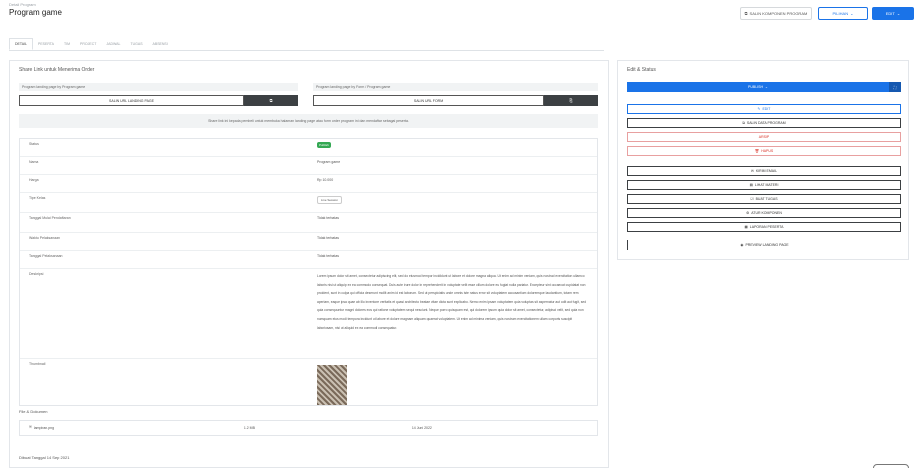  I want to click on share-landing-label: Program landing page by Program game, so click(158, 87).